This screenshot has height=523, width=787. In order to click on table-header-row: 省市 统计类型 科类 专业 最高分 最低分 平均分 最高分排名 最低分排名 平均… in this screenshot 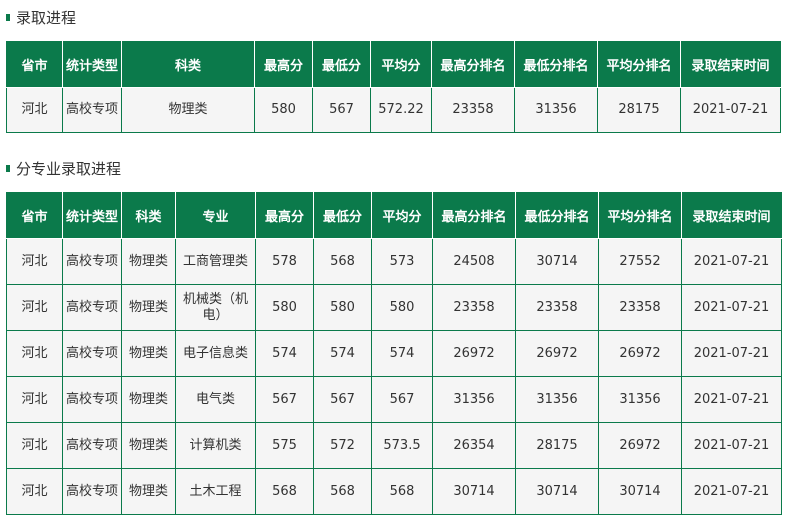, I will do `click(394, 215)`.